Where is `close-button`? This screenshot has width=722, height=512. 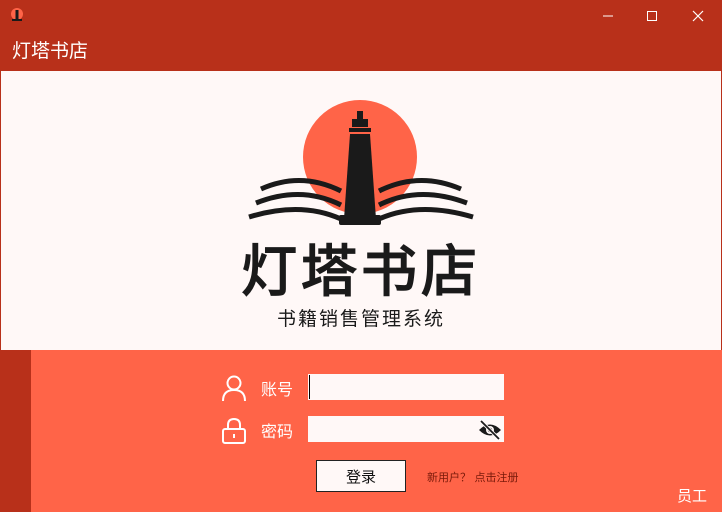 close-button is located at coordinates (698, 15).